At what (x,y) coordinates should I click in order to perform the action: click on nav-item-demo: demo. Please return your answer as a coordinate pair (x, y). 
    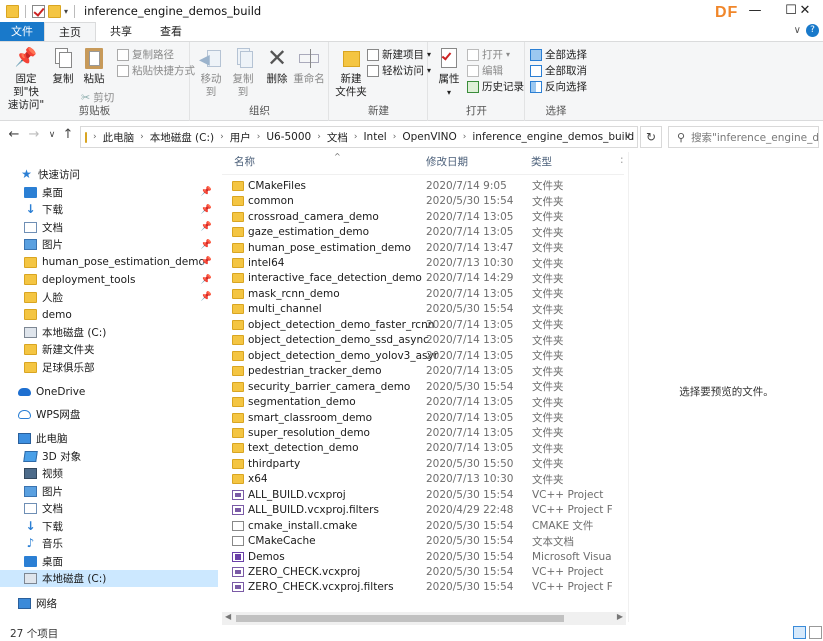
    Looking at the image, I should click on (109, 314).